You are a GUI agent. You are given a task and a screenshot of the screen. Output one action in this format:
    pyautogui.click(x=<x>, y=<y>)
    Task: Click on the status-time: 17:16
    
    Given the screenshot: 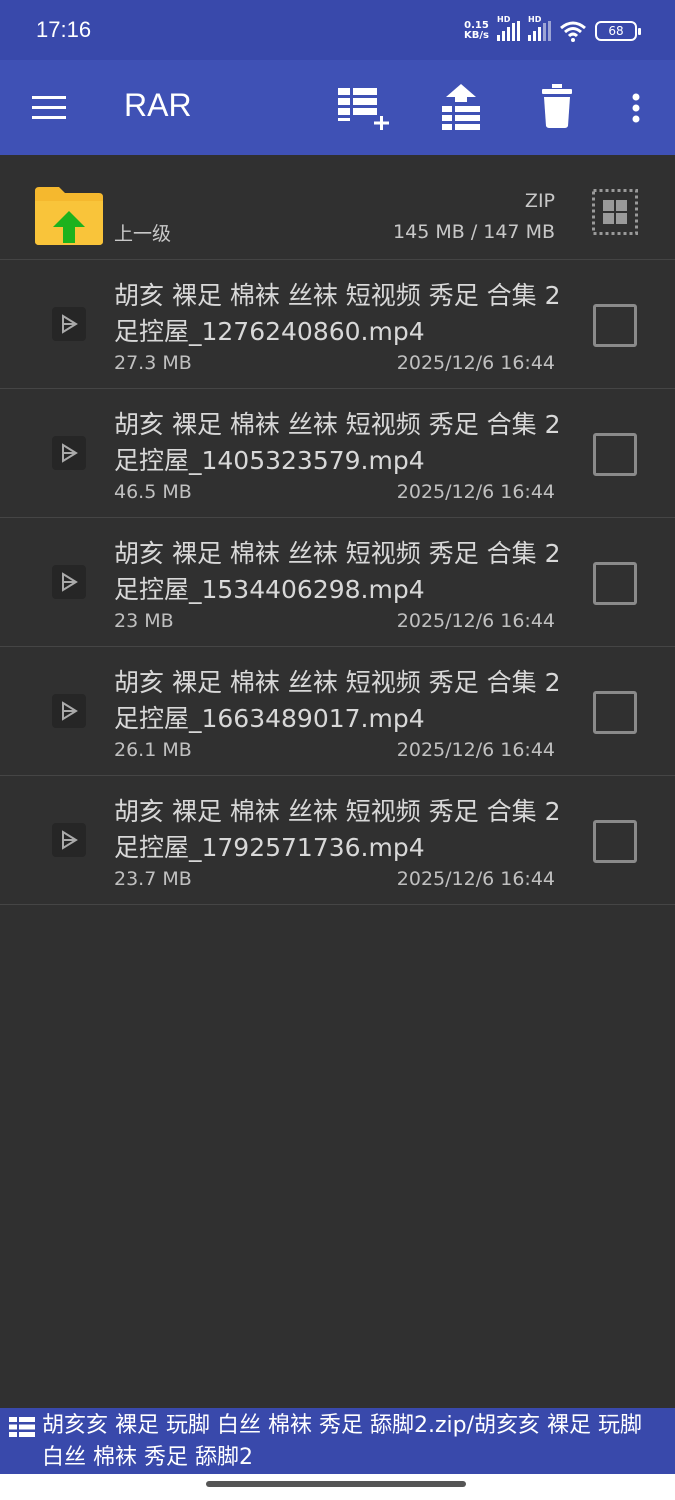 What is the action you would take?
    pyautogui.click(x=64, y=29)
    